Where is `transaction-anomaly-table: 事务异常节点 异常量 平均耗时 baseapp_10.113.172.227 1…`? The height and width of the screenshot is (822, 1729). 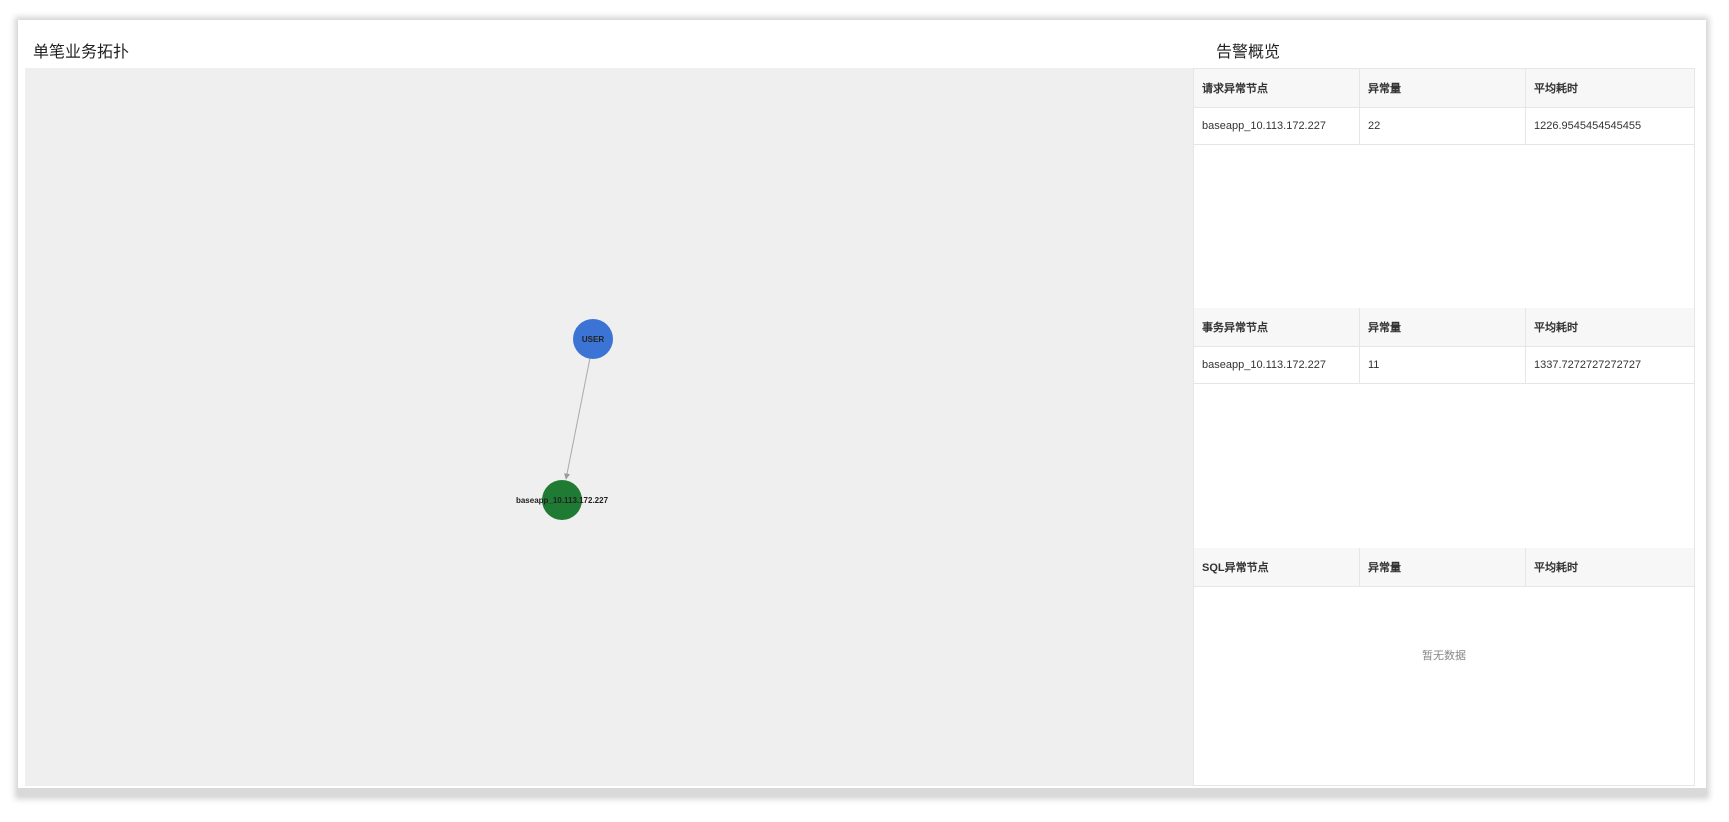 transaction-anomaly-table: 事务异常节点 异常量 平均耗时 baseapp_10.113.172.227 1… is located at coordinates (1444, 428).